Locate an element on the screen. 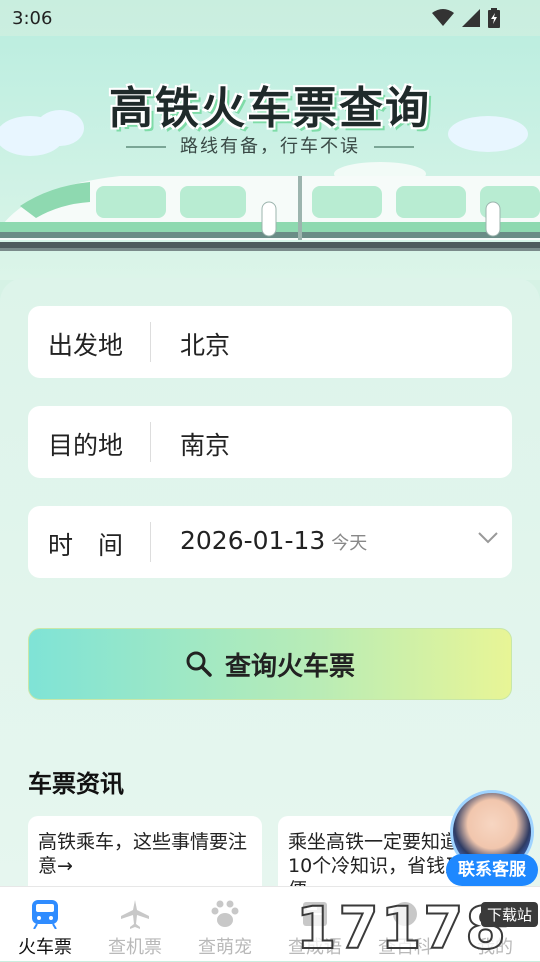  hero-title: 高铁火车票查询 is located at coordinates (270, 108).